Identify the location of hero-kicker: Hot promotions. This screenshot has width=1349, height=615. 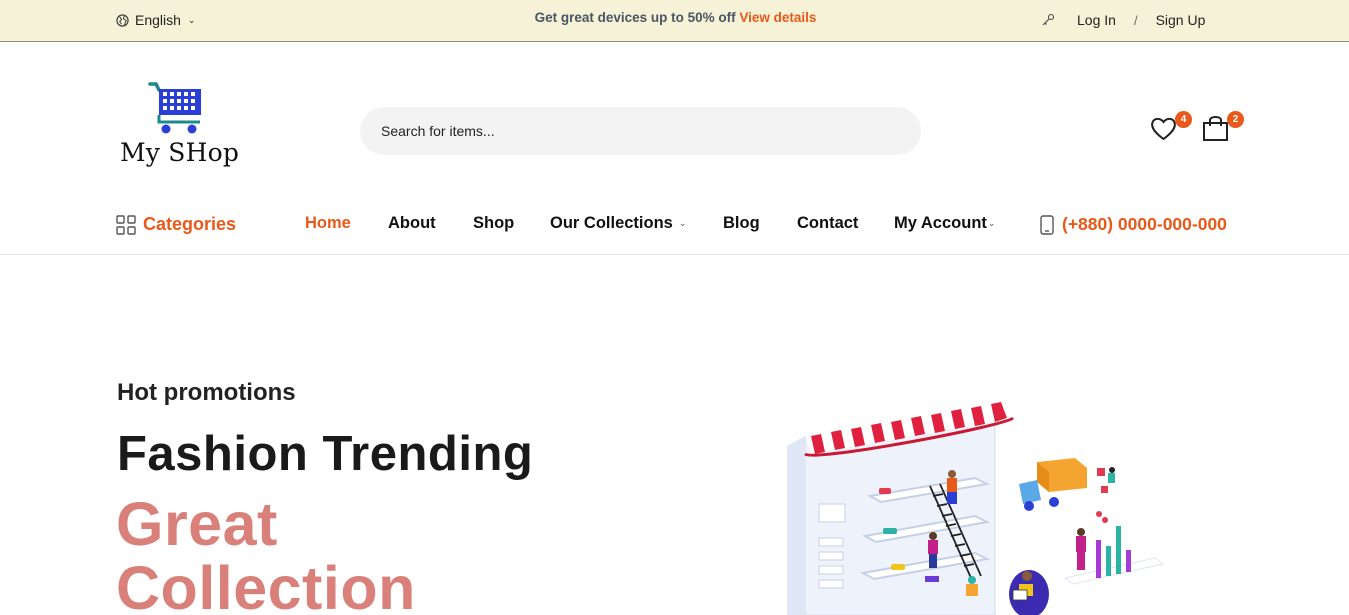
(206, 392).